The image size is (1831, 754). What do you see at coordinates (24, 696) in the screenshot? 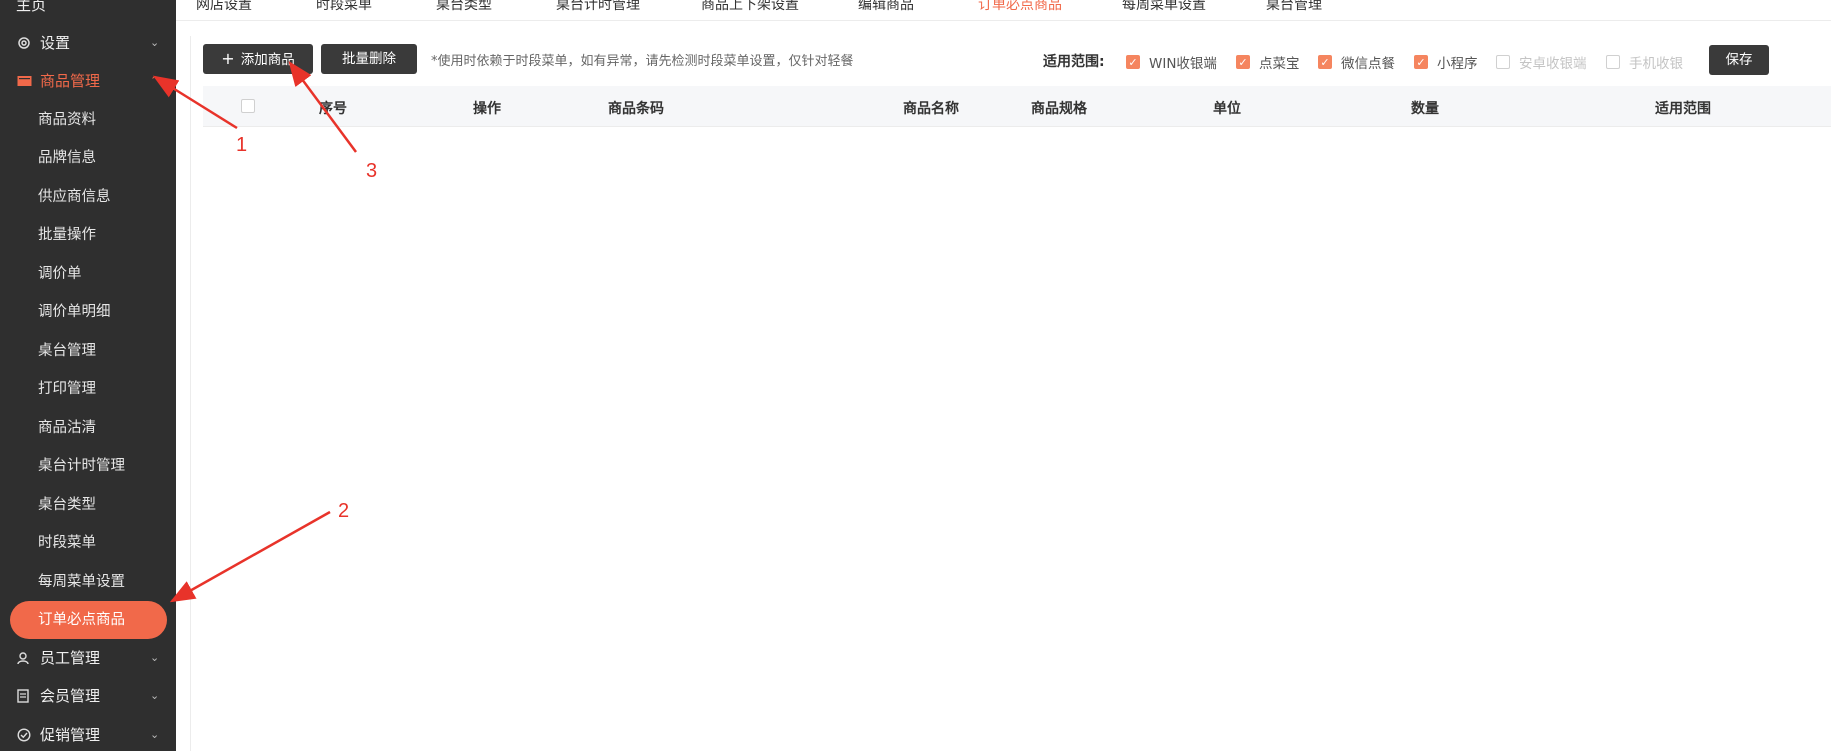
I see `member-icon` at bounding box center [24, 696].